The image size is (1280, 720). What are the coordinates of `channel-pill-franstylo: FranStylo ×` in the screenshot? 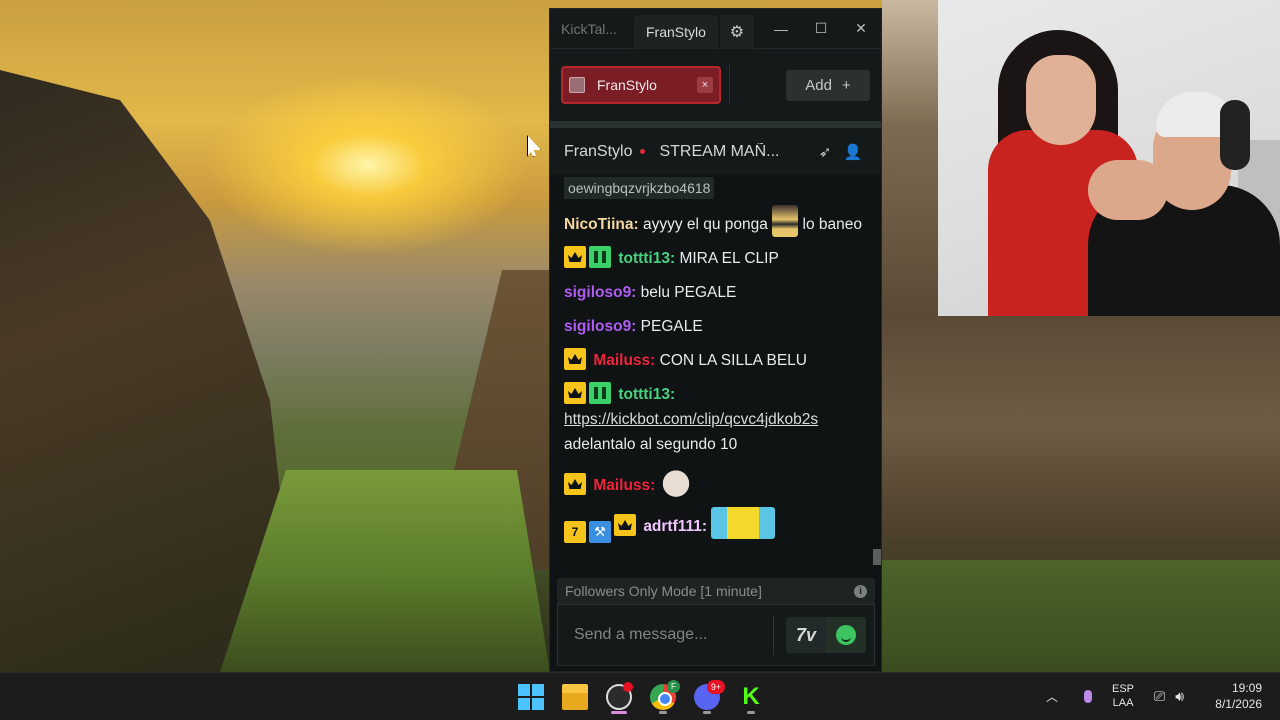 It's located at (641, 85).